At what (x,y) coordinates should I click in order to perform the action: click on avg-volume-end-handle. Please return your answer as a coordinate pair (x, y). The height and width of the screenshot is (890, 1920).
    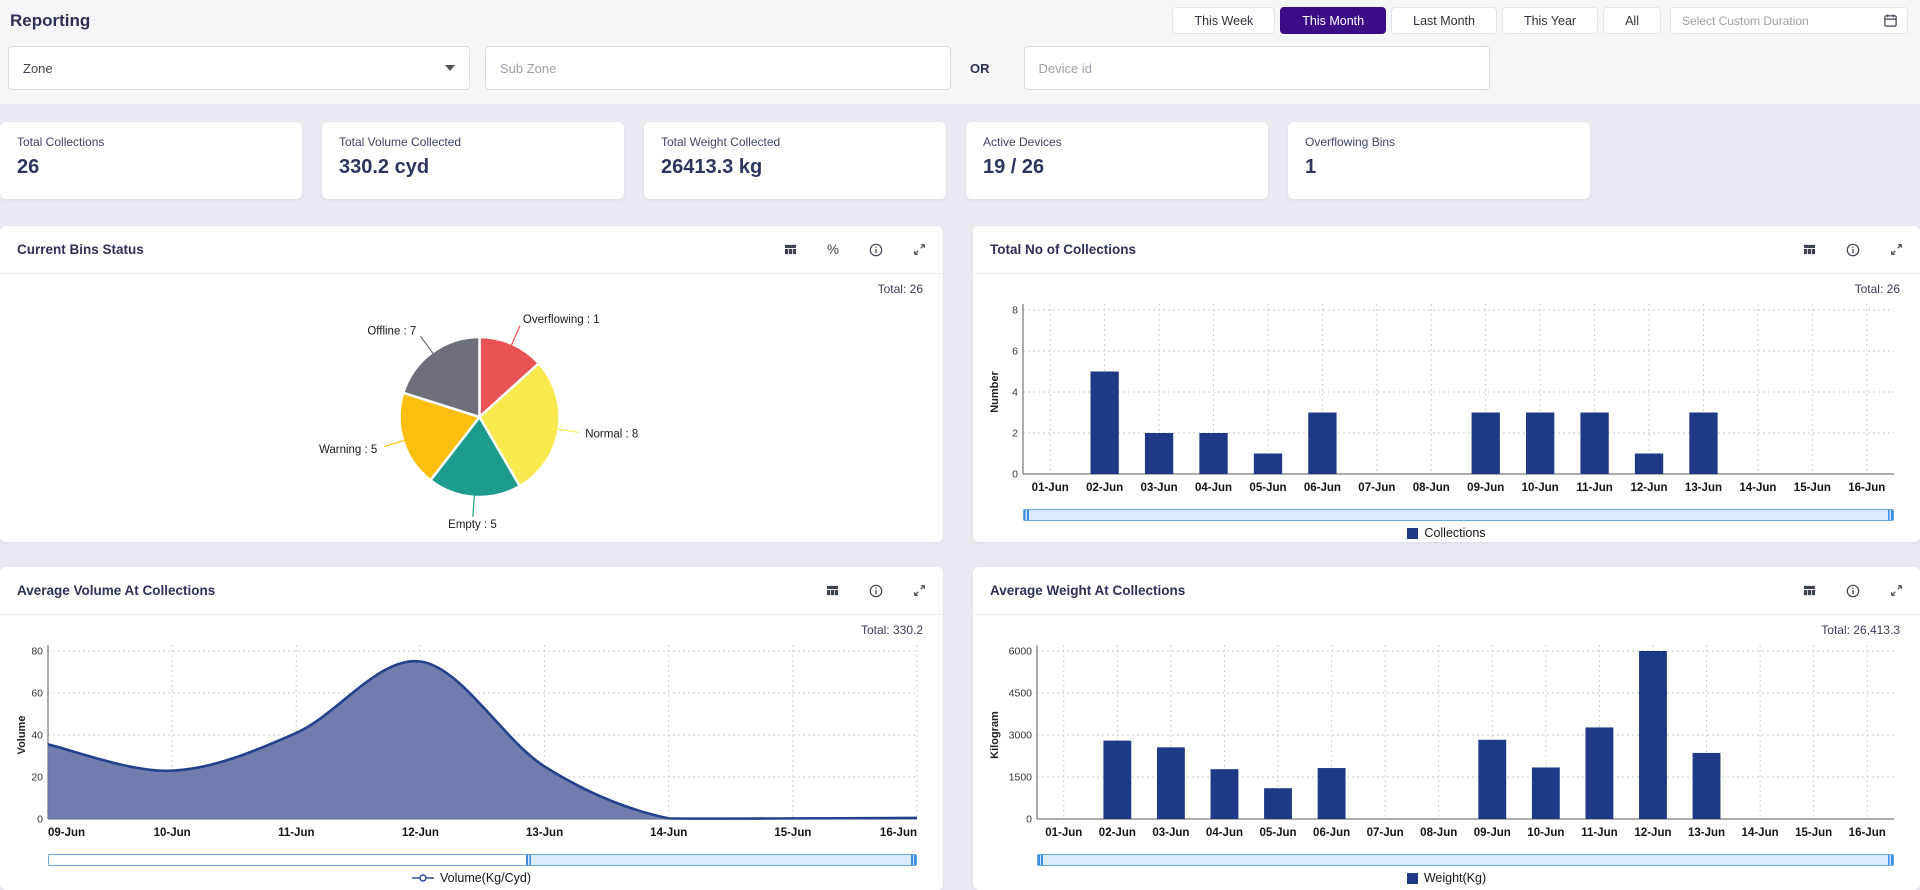
    Looking at the image, I should click on (913, 860).